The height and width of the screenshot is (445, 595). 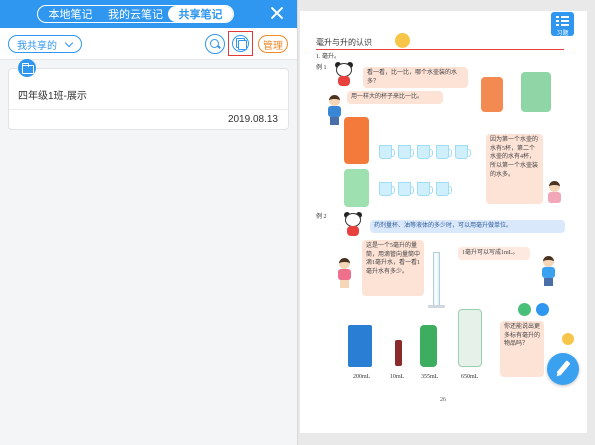 I want to click on panel-header: 本地笔记 我的云笔记 共享笔记, so click(x=148, y=14).